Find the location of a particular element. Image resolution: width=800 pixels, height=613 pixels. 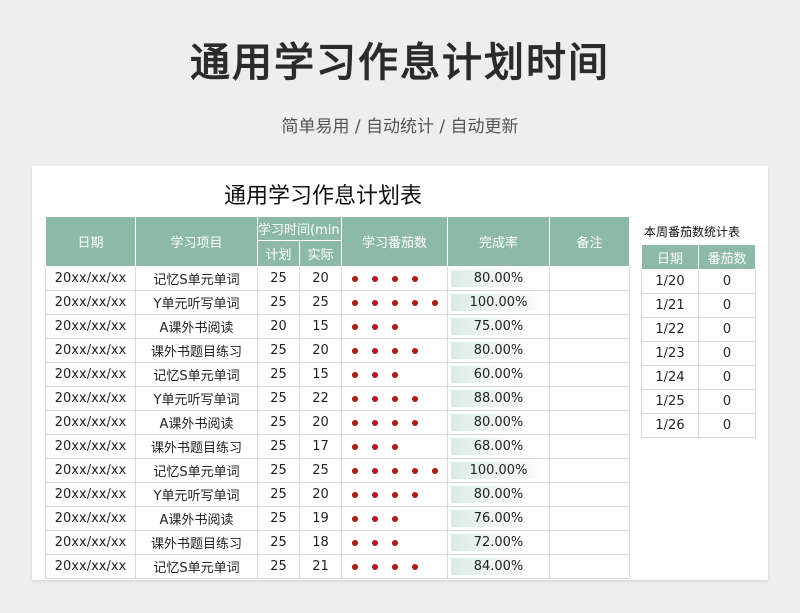

cell-rate: 84.00% is located at coordinates (499, 566).